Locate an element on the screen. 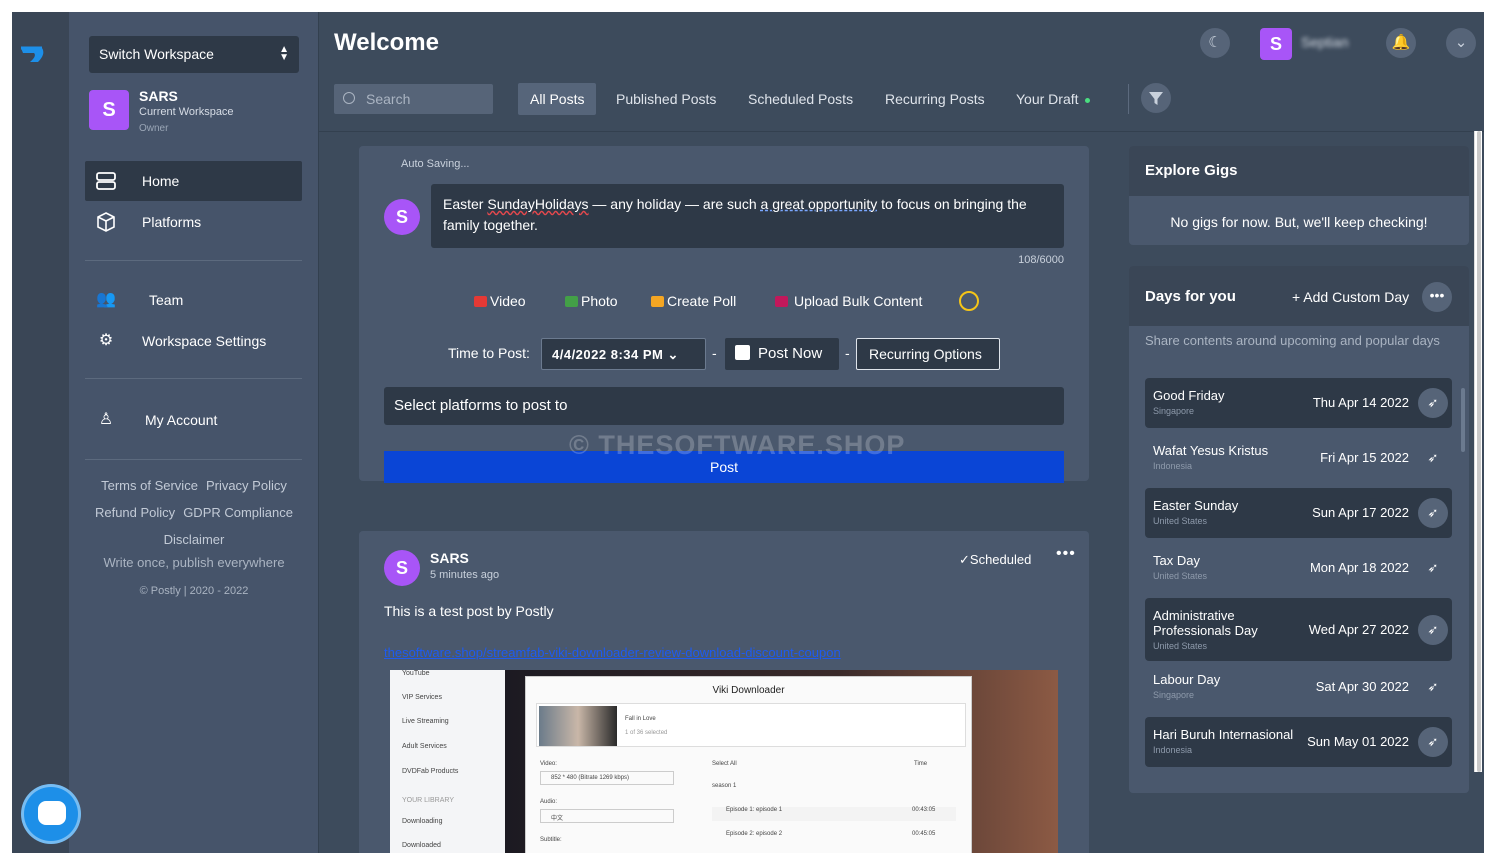 The image size is (1496, 865). chevron-down-icon: ⌄ is located at coordinates (1461, 42).